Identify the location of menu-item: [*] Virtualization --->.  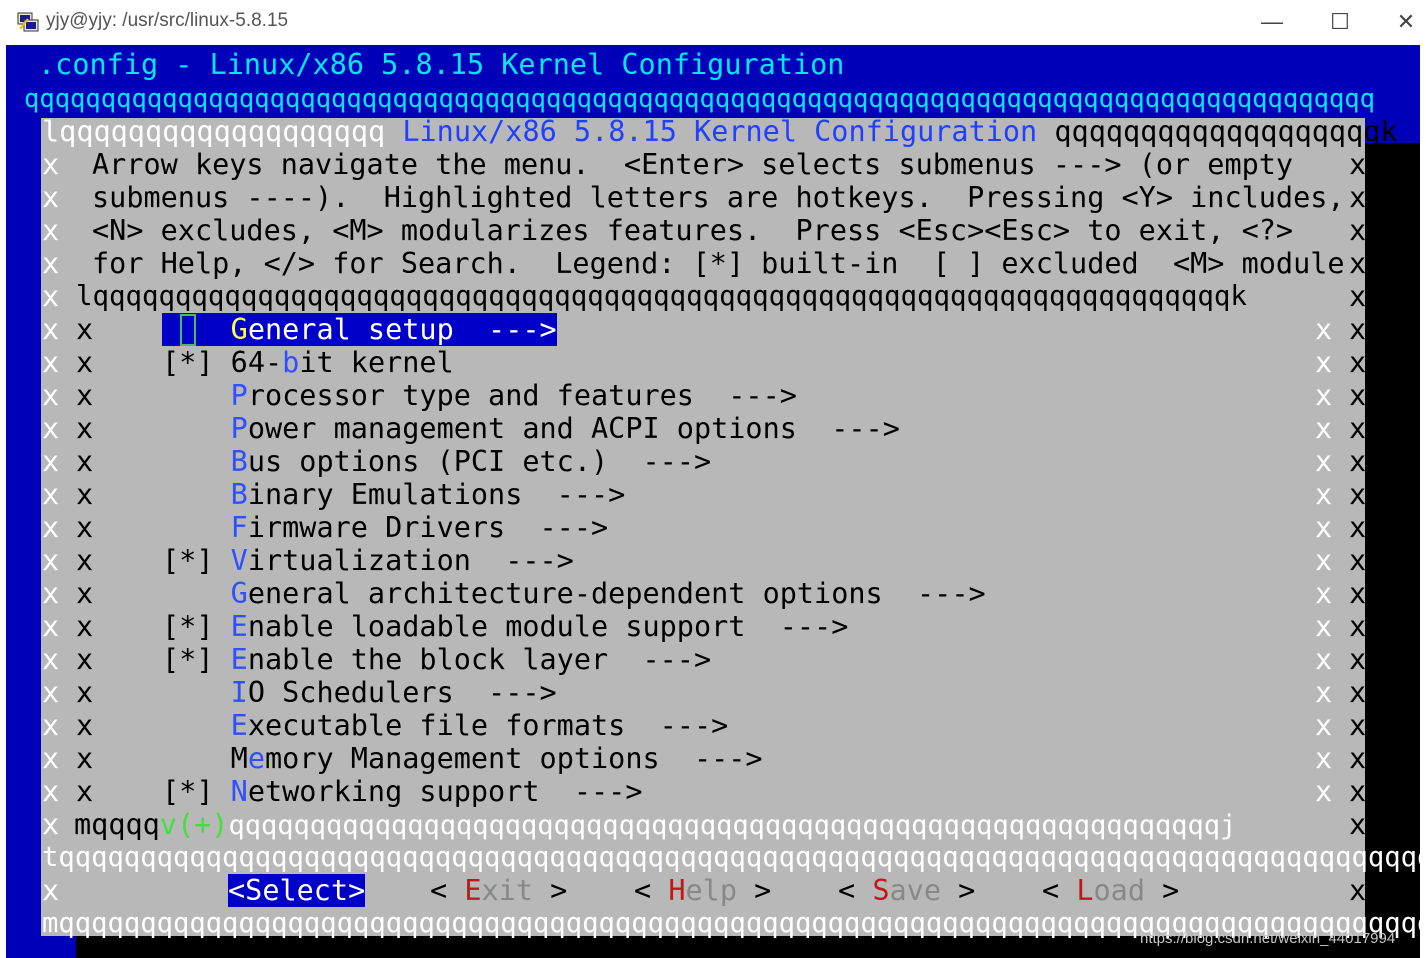
(368, 560).